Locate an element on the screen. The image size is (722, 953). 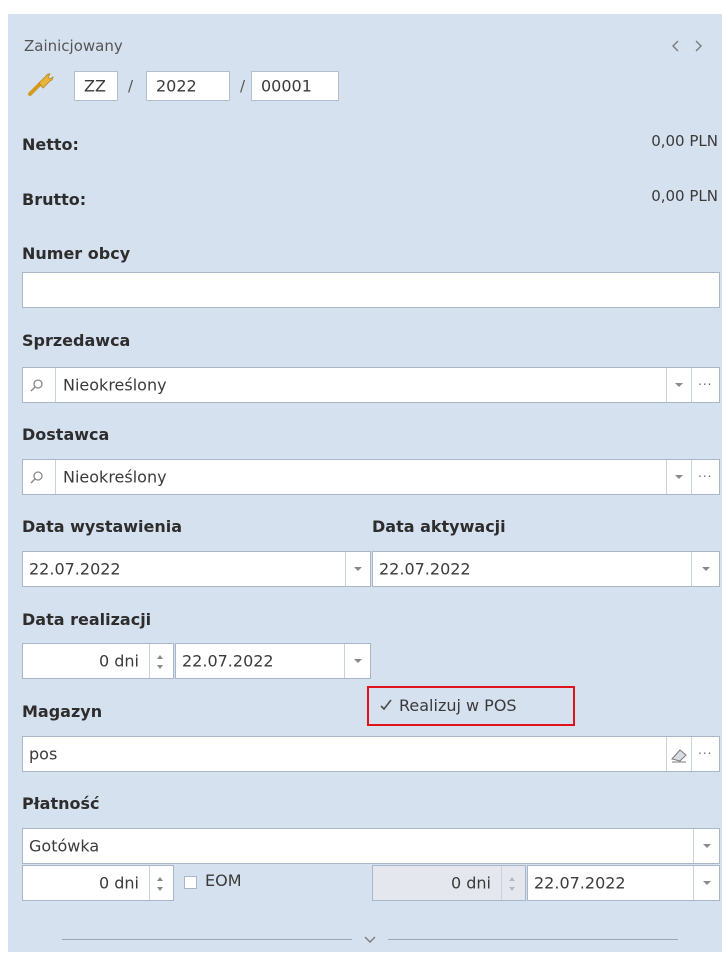
magazyn-field: pos ··· is located at coordinates (371, 754).